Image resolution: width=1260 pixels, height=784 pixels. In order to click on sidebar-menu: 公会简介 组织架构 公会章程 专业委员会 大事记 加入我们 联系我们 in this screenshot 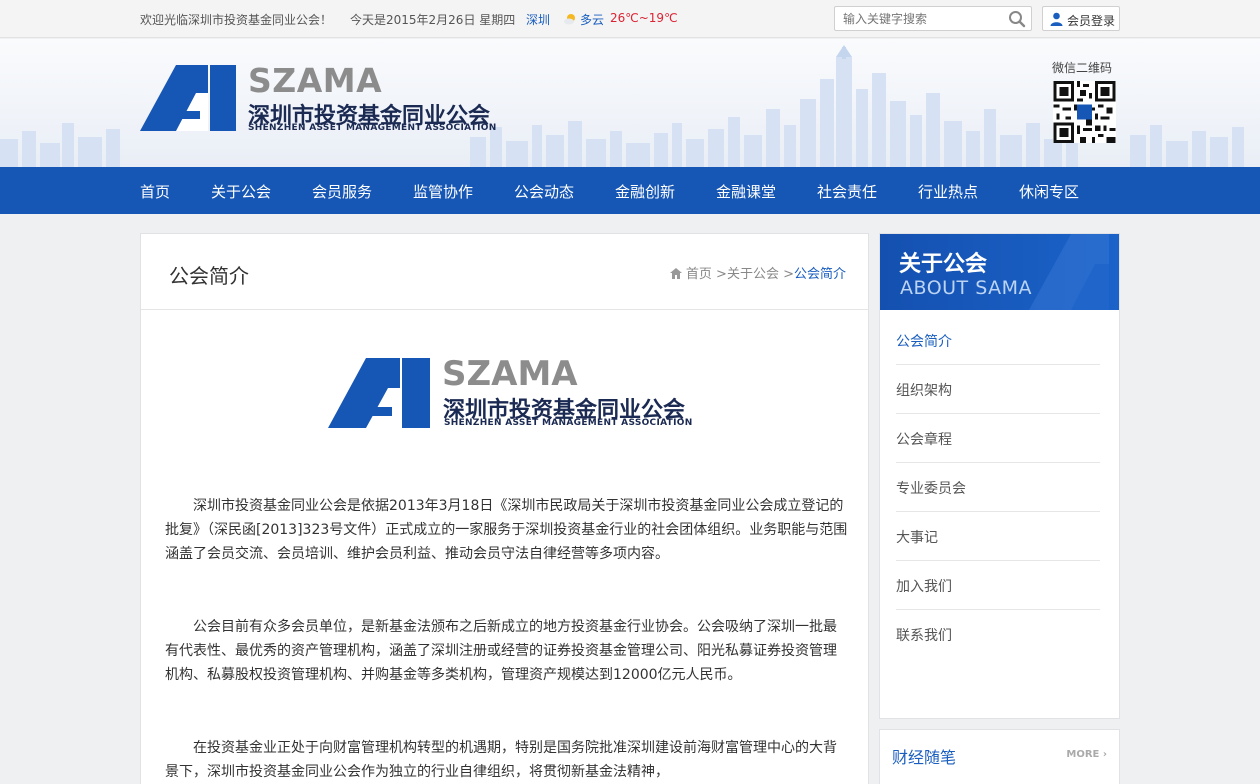, I will do `click(998, 487)`.